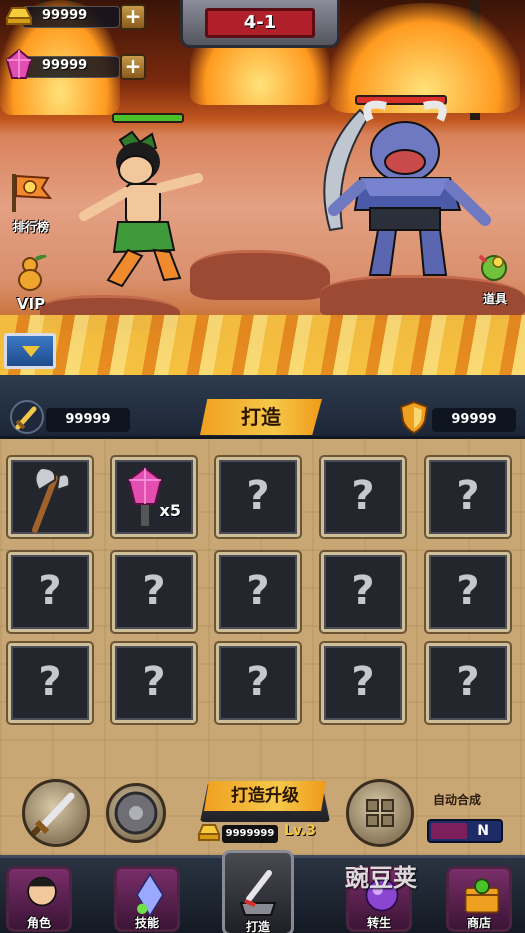  I want to click on gold-resource: 99999 +, so click(75, 17).